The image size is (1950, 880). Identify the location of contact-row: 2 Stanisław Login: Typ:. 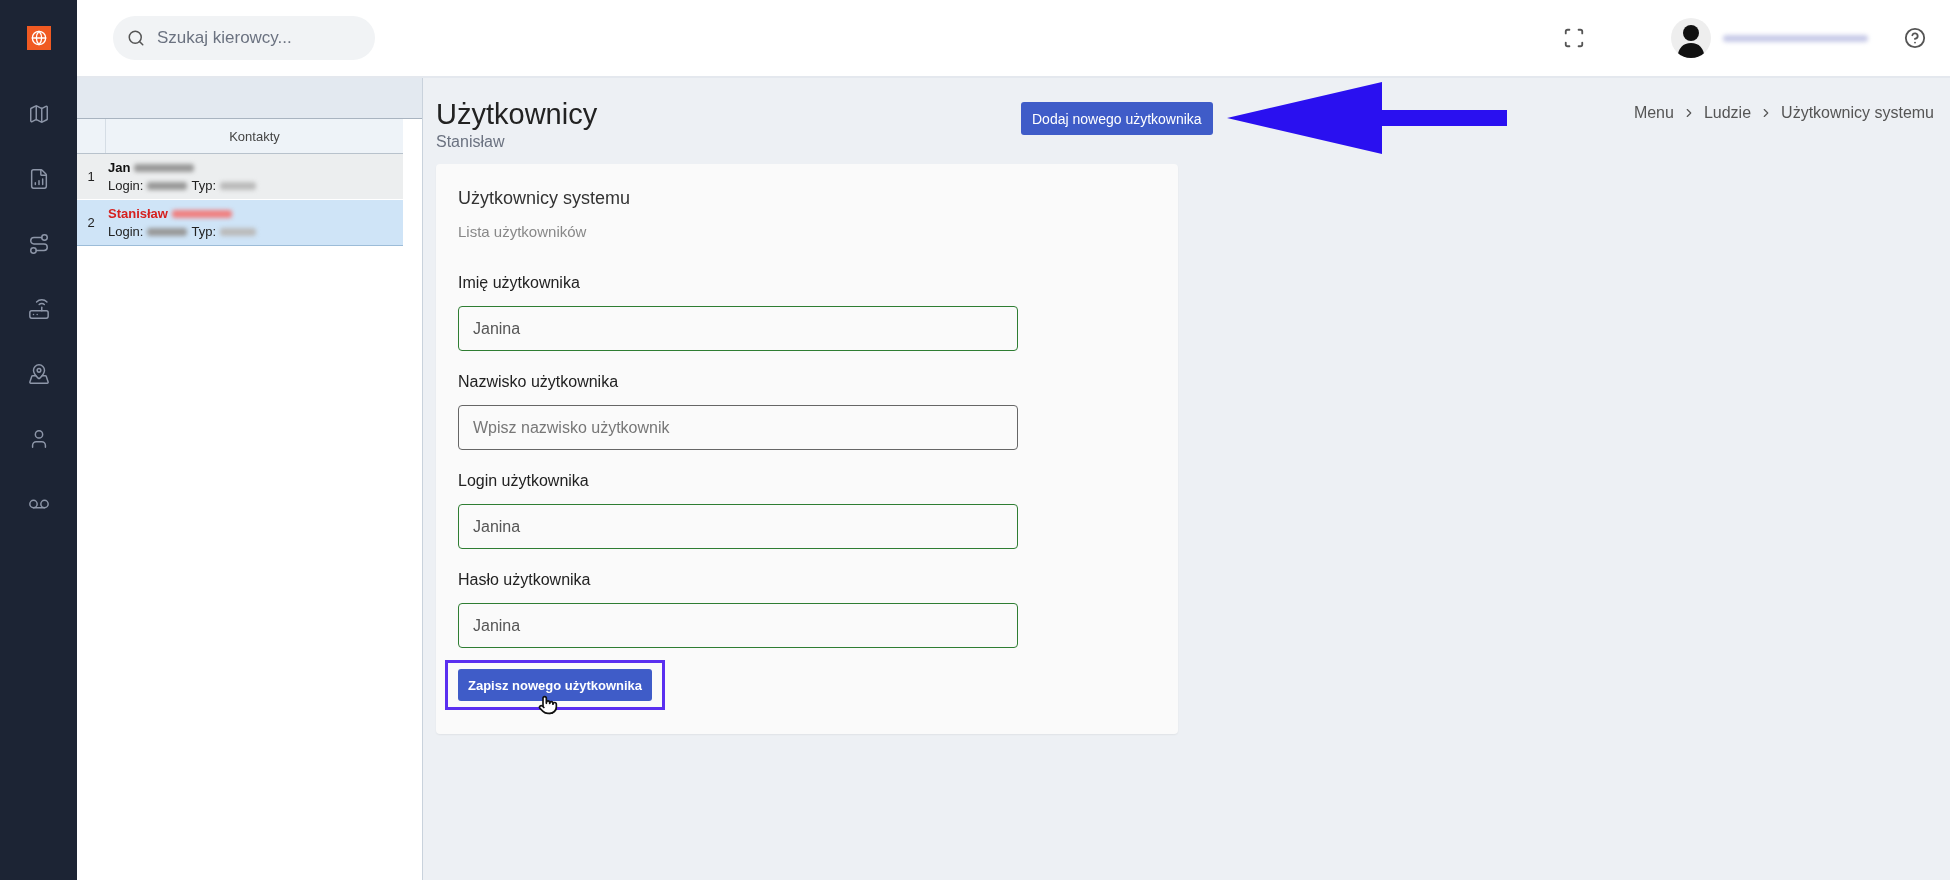
(240, 223).